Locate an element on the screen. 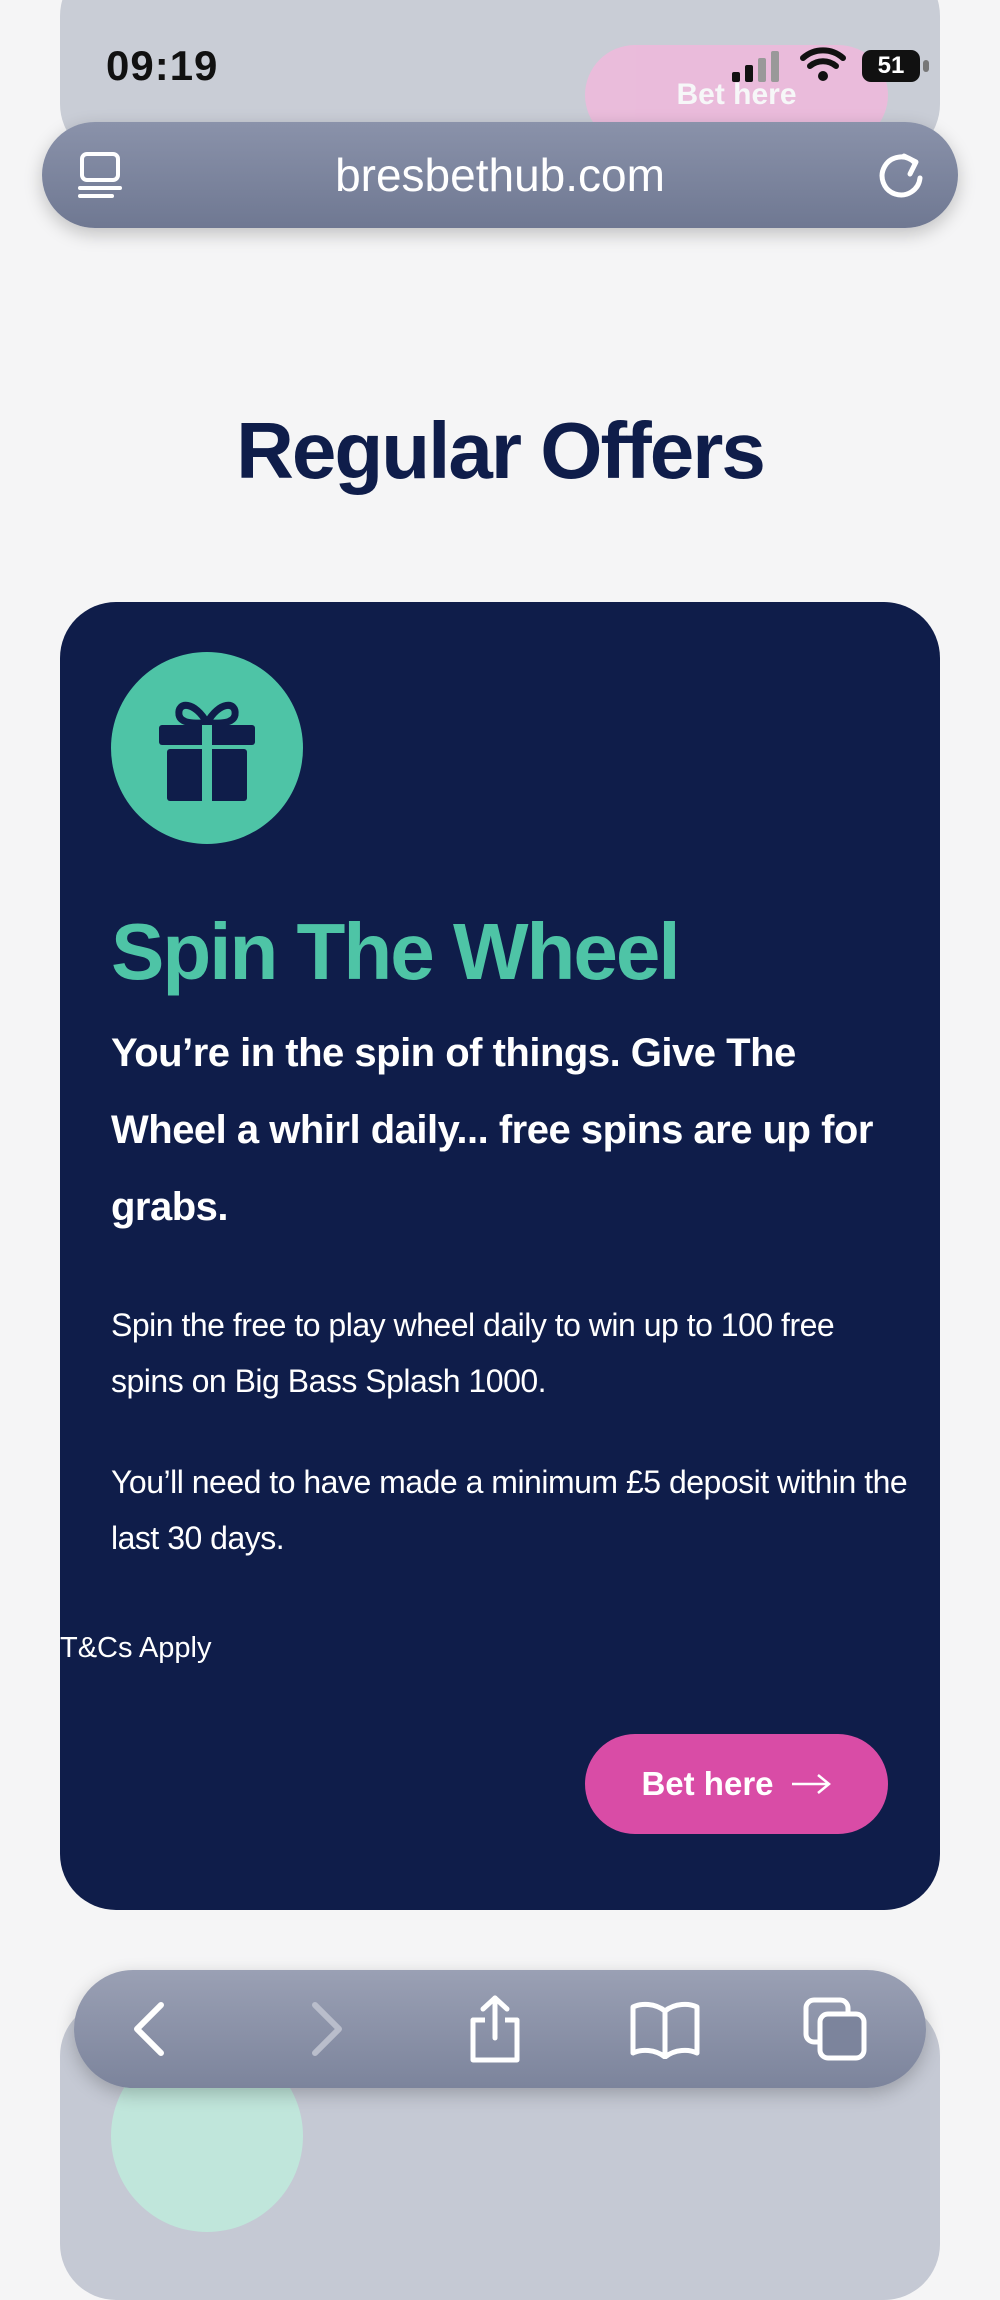 The image size is (1000, 2300). bet-here-label: Bet here is located at coordinates (707, 1783).